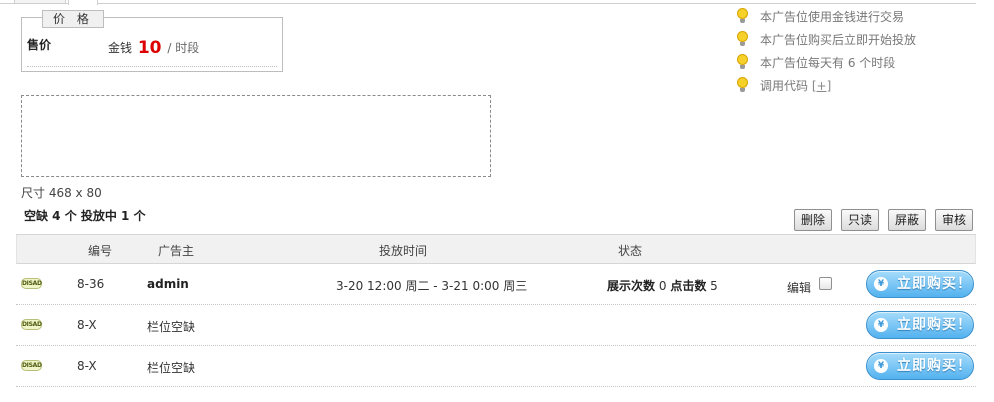 This screenshot has height=402, width=994. I want to click on tab-active, so click(83, 2).